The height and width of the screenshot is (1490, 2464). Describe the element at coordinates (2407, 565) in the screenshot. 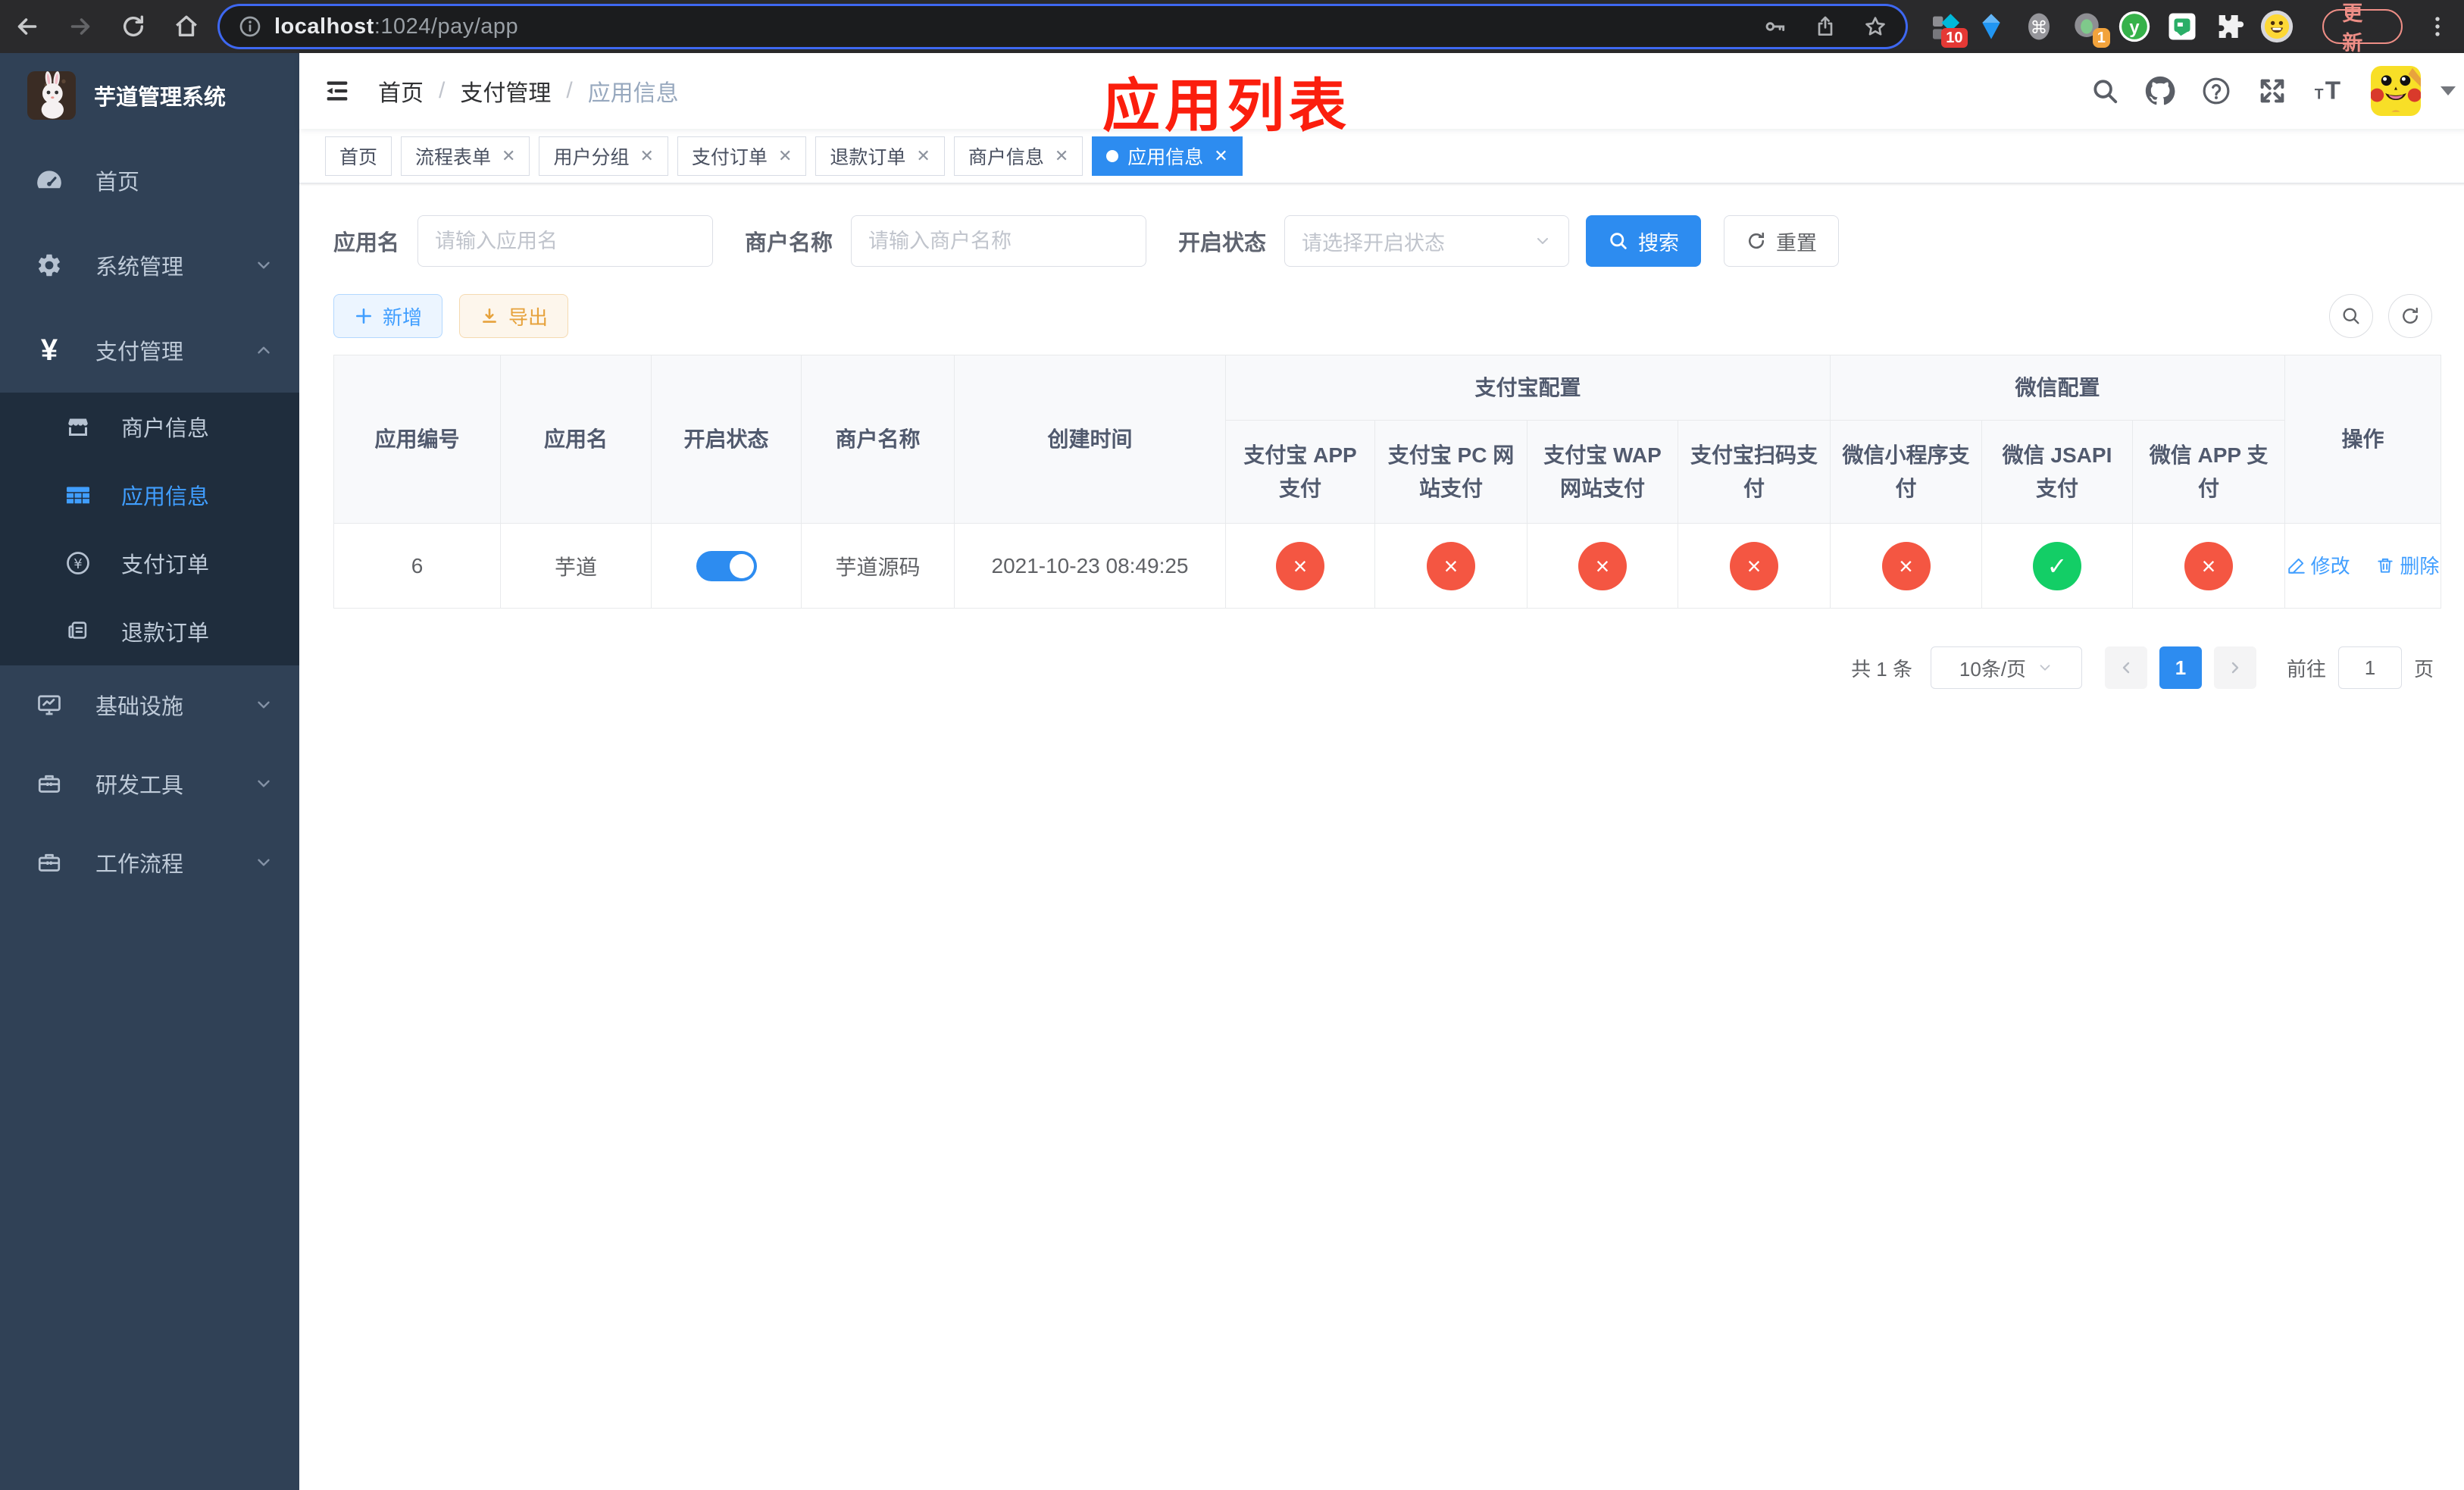

I see `delete-link: 删除` at that location.